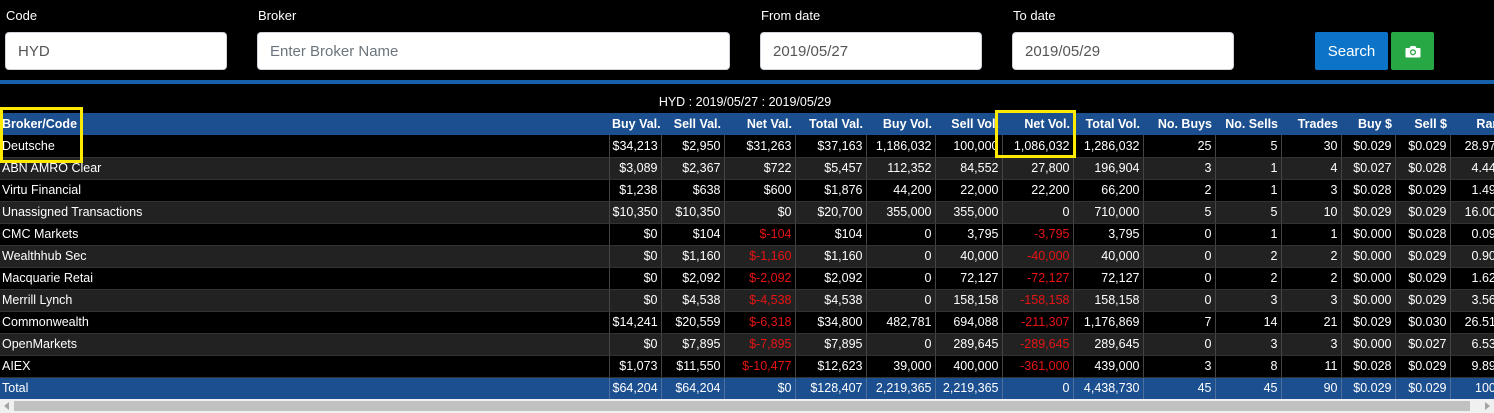 The height and width of the screenshot is (413, 1494). Describe the element at coordinates (901, 322) in the screenshot. I see `cell-buy-vol: 482,781` at that location.